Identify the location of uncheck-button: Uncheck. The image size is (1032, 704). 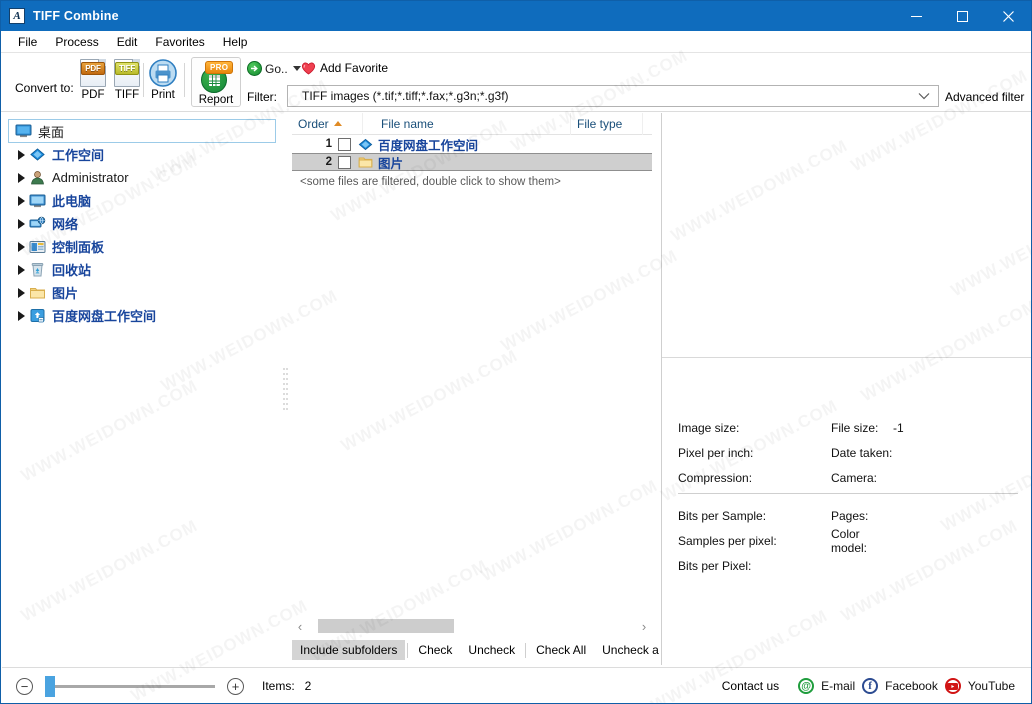
(491, 650).